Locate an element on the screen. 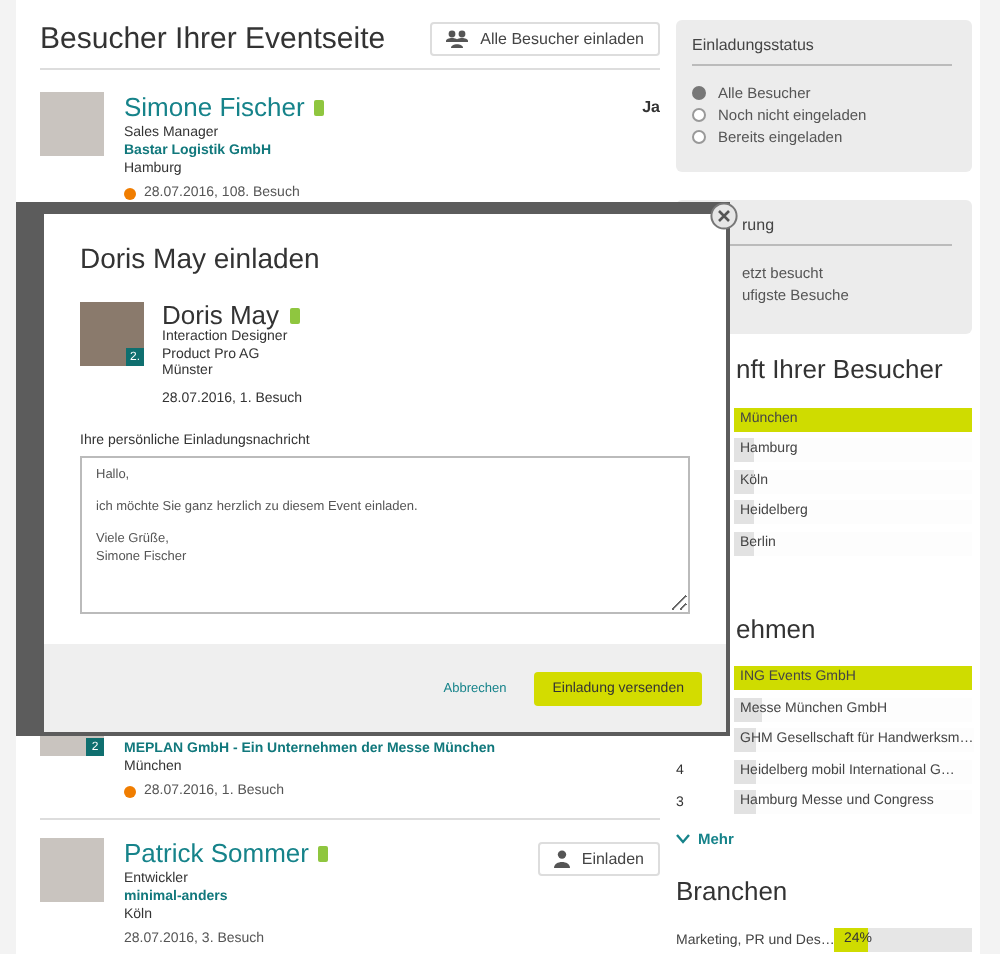  close-icon is located at coordinates (724, 216).